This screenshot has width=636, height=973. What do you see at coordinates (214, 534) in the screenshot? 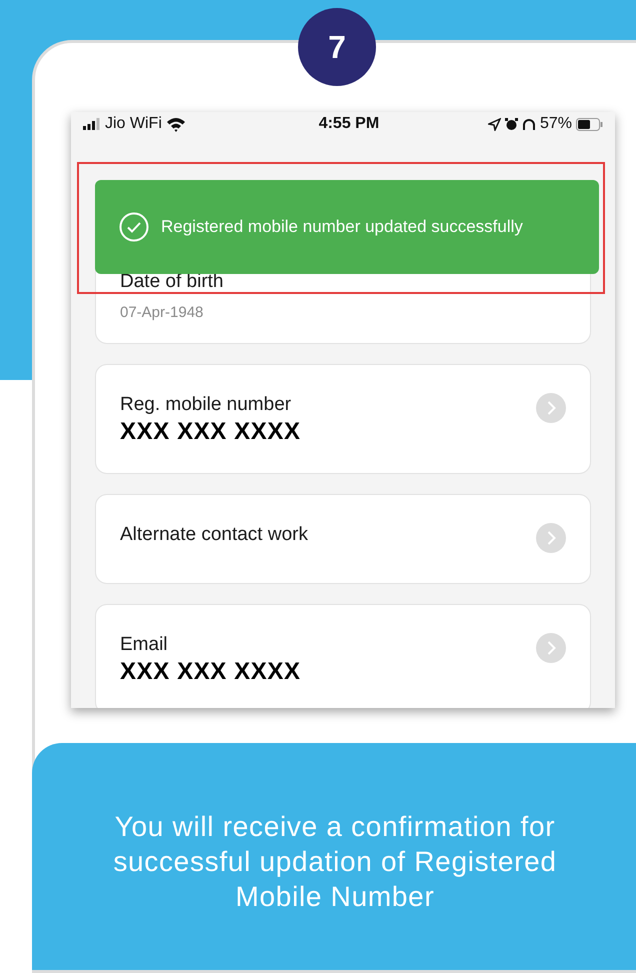
I see `field-label: Alternate contact work` at bounding box center [214, 534].